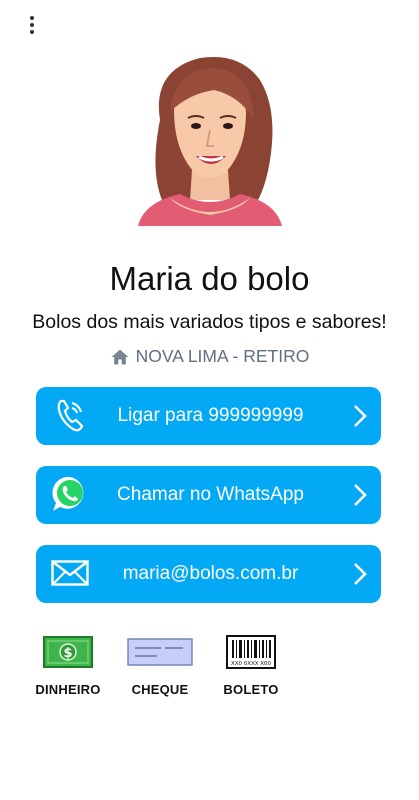  I want to click on payment-cash-label: DINHEIRO, so click(68, 689).